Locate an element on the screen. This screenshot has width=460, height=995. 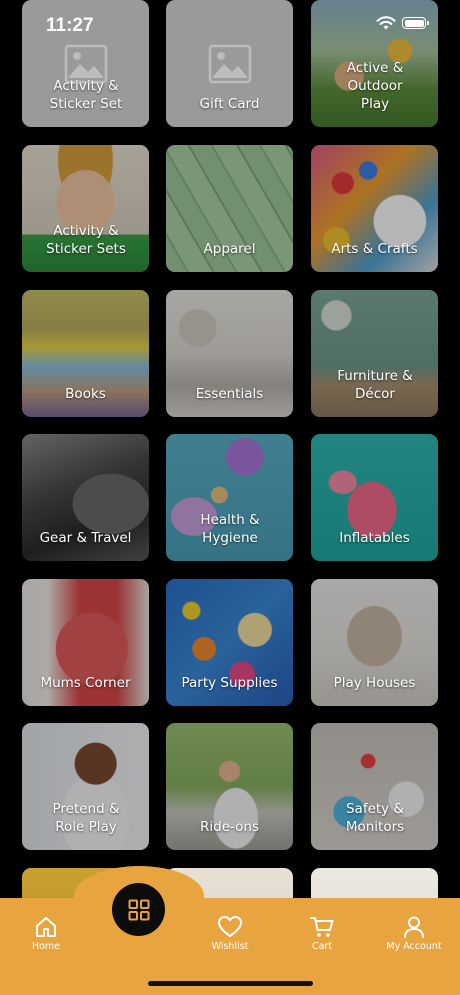
category-play-houses: Play Houses is located at coordinates (374, 642).